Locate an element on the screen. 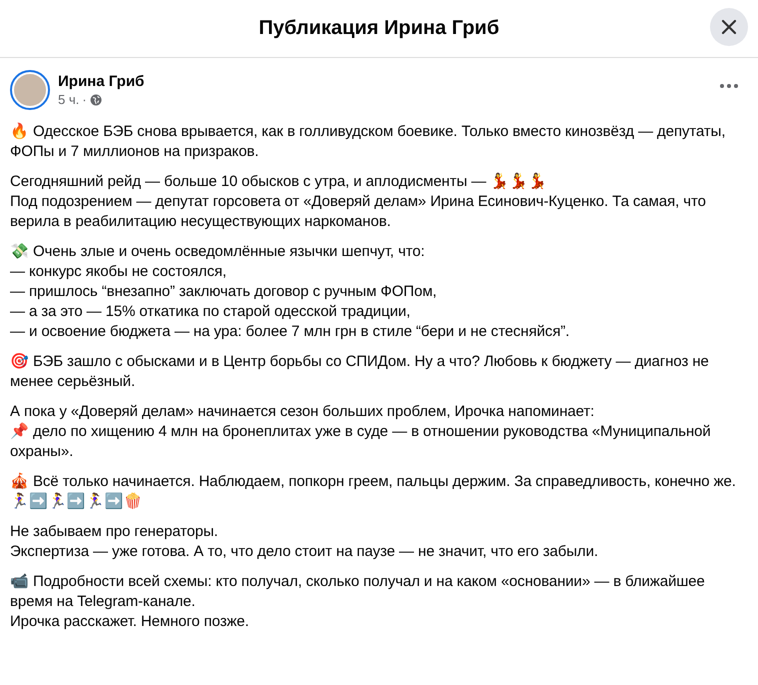 This screenshot has width=758, height=685. close-icon is located at coordinates (729, 27).